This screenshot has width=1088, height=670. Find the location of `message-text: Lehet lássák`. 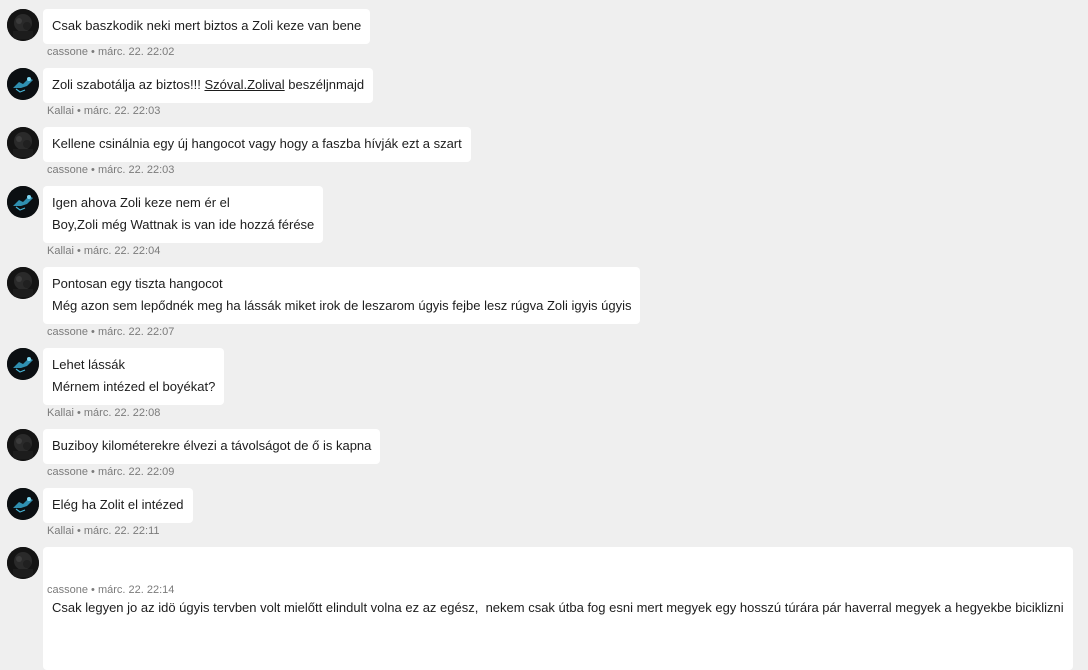

message-text: Lehet lássák is located at coordinates (88, 364).